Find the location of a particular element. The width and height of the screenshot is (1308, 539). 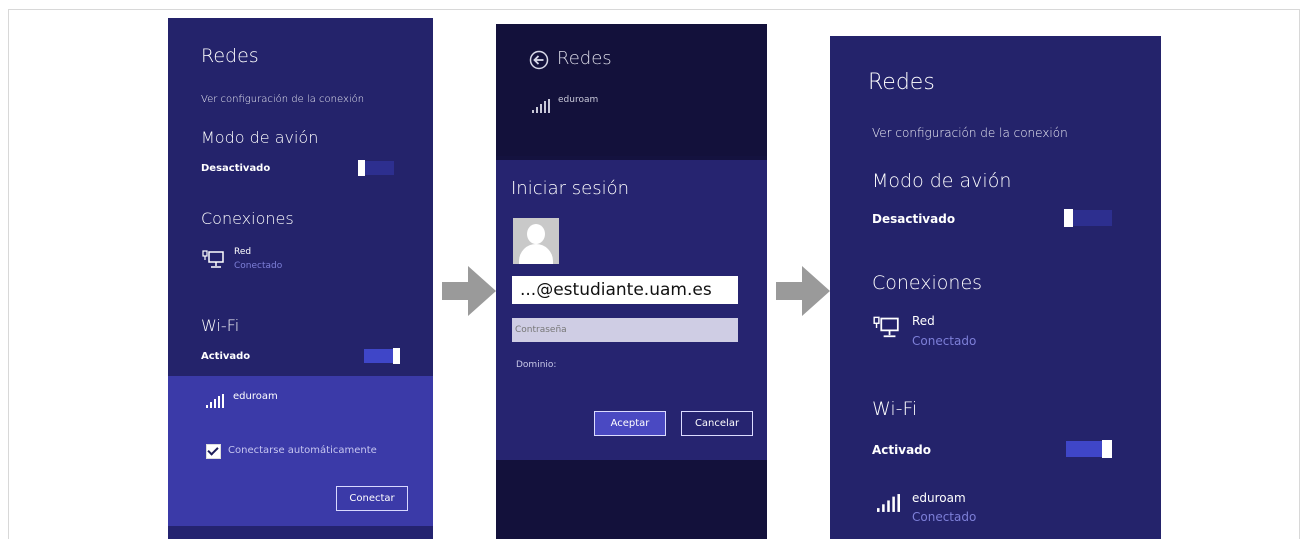

dimmed-bottom-area is located at coordinates (631, 499).